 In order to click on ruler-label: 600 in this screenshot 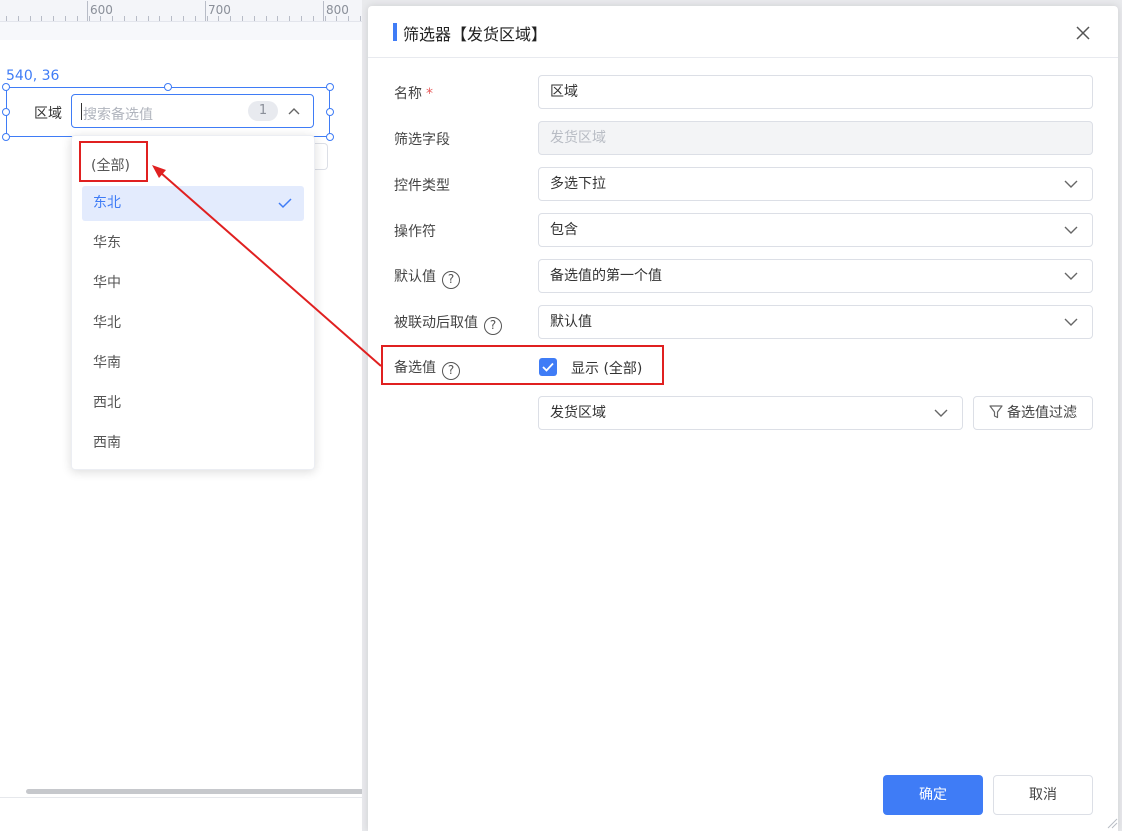, I will do `click(101, 10)`.